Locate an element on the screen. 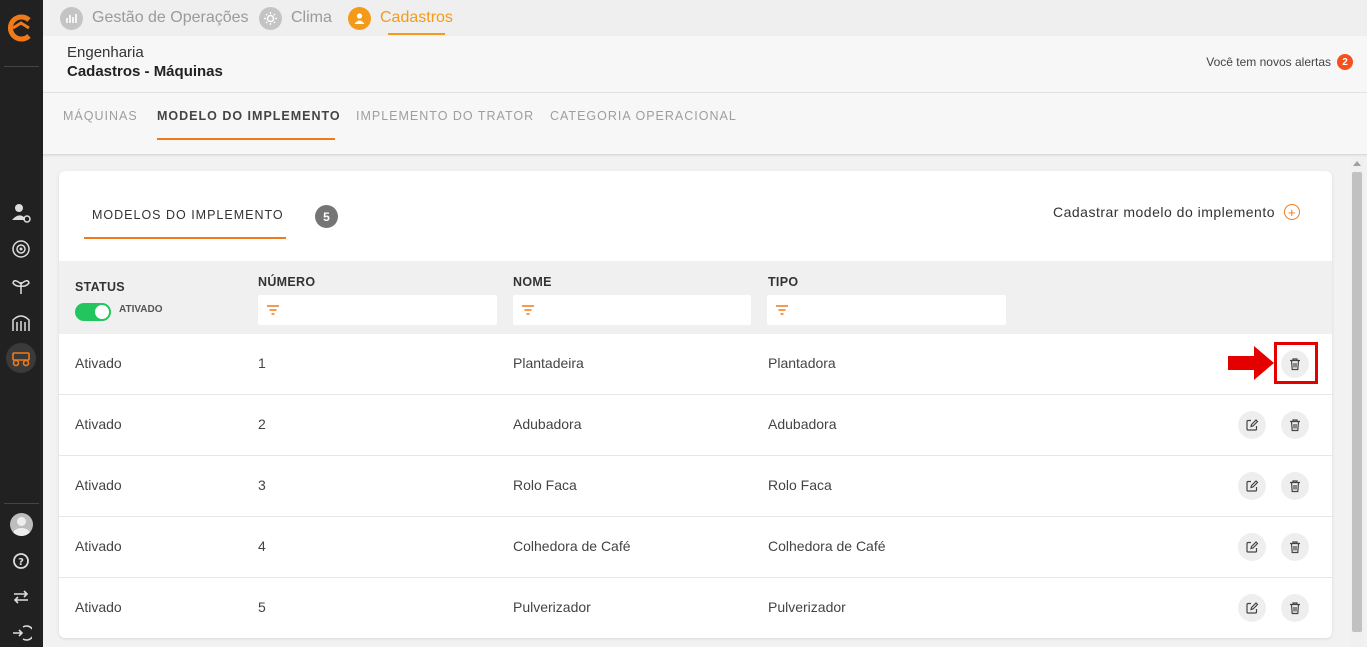 The height and width of the screenshot is (647, 1367). filter-nome-input is located at coordinates (641, 310).